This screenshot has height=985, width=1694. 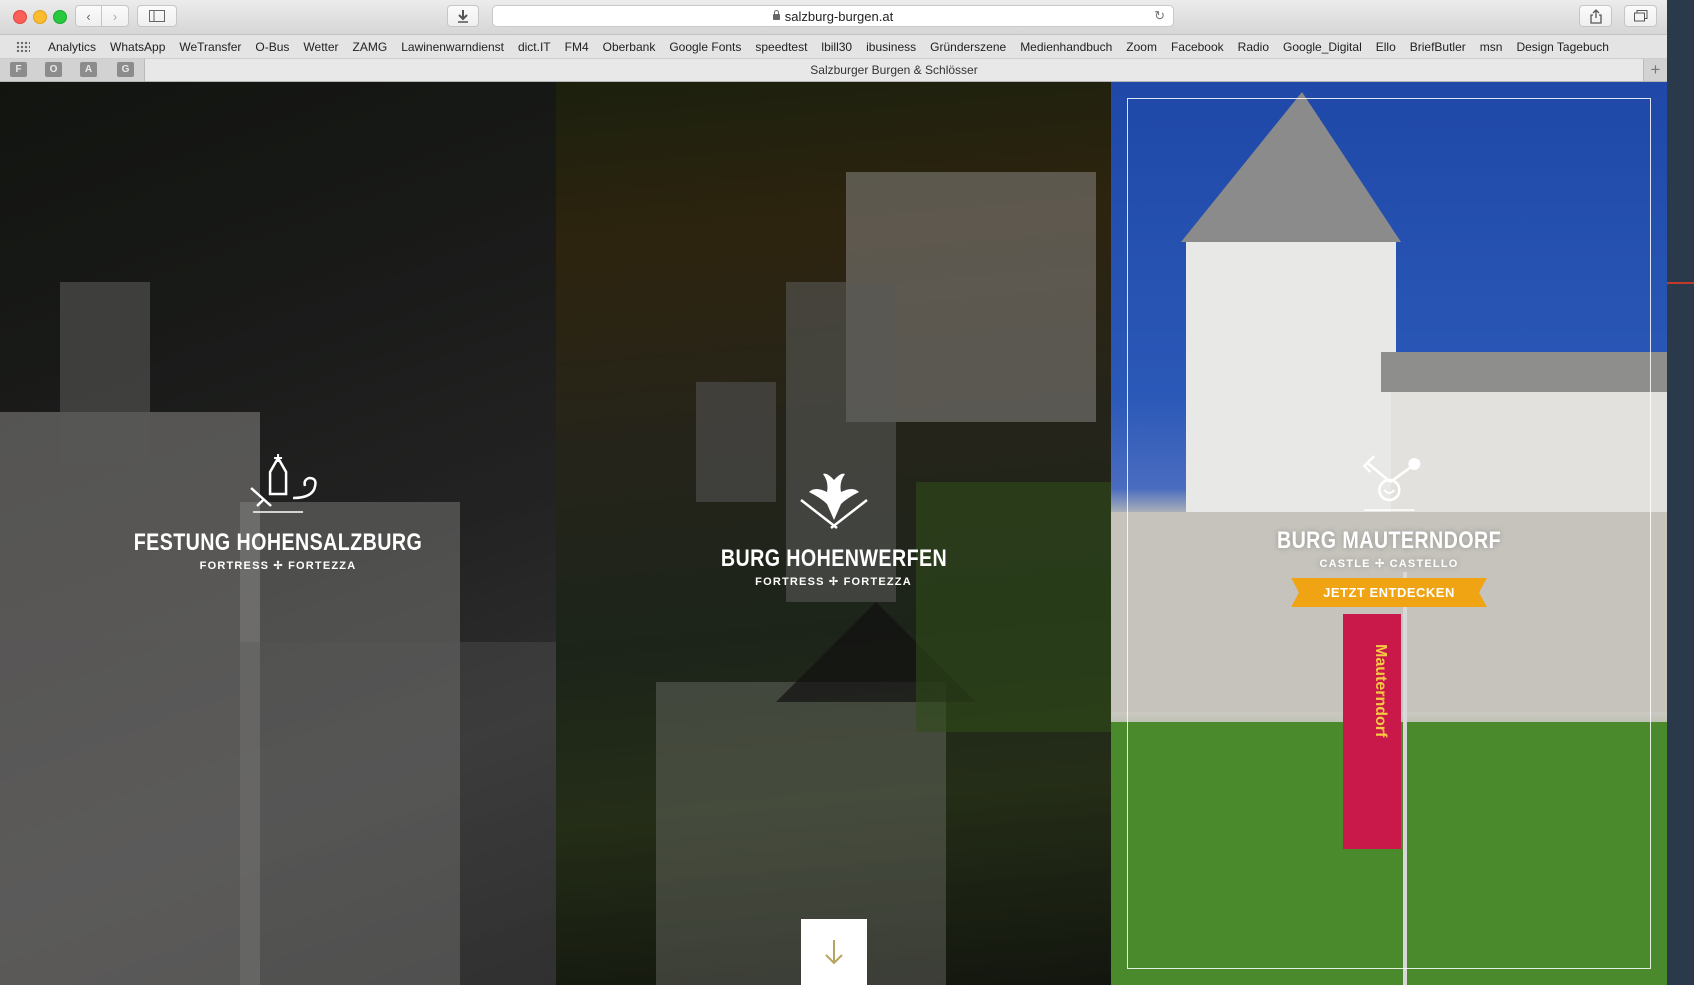 I want to click on pinned-tab: G, so click(x=125, y=69).